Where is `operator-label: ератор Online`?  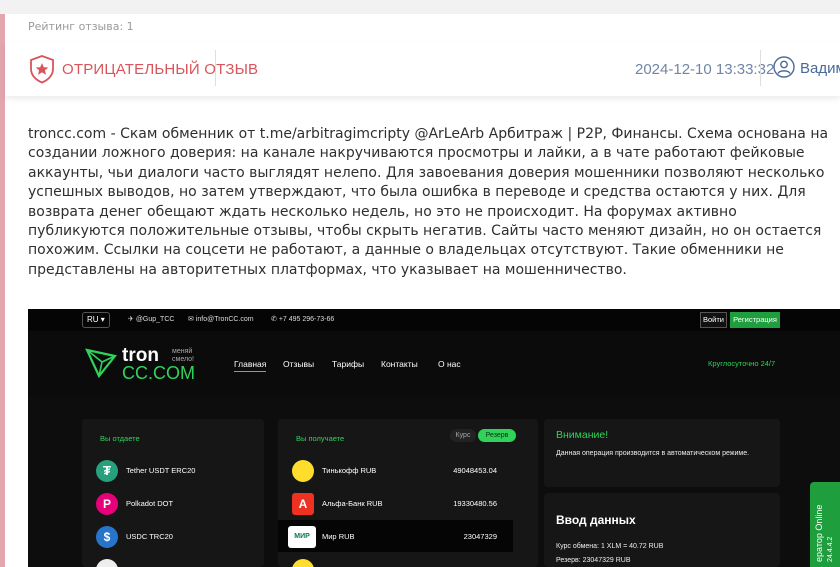
operator-label: ератор Online is located at coordinates (819, 533).